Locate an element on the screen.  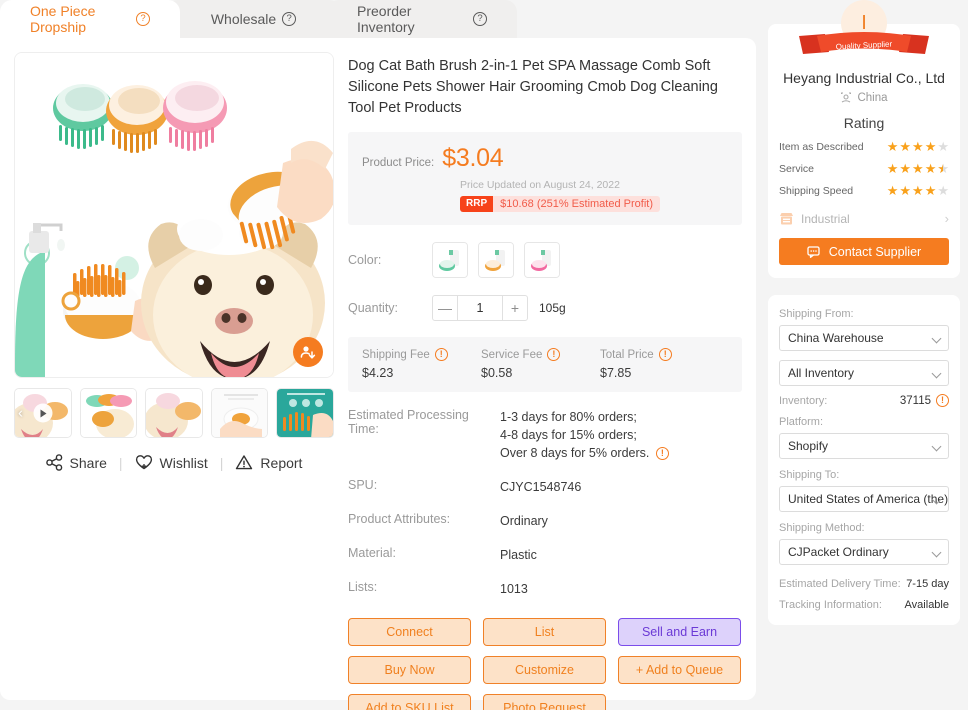
share-button: Share is located at coordinates (76, 462).